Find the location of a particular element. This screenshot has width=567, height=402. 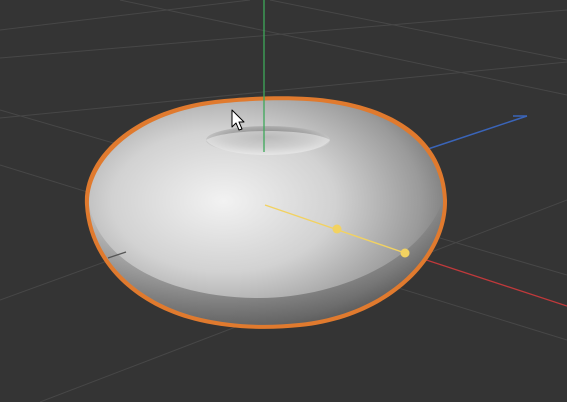

light-handle-far is located at coordinates (405, 253).